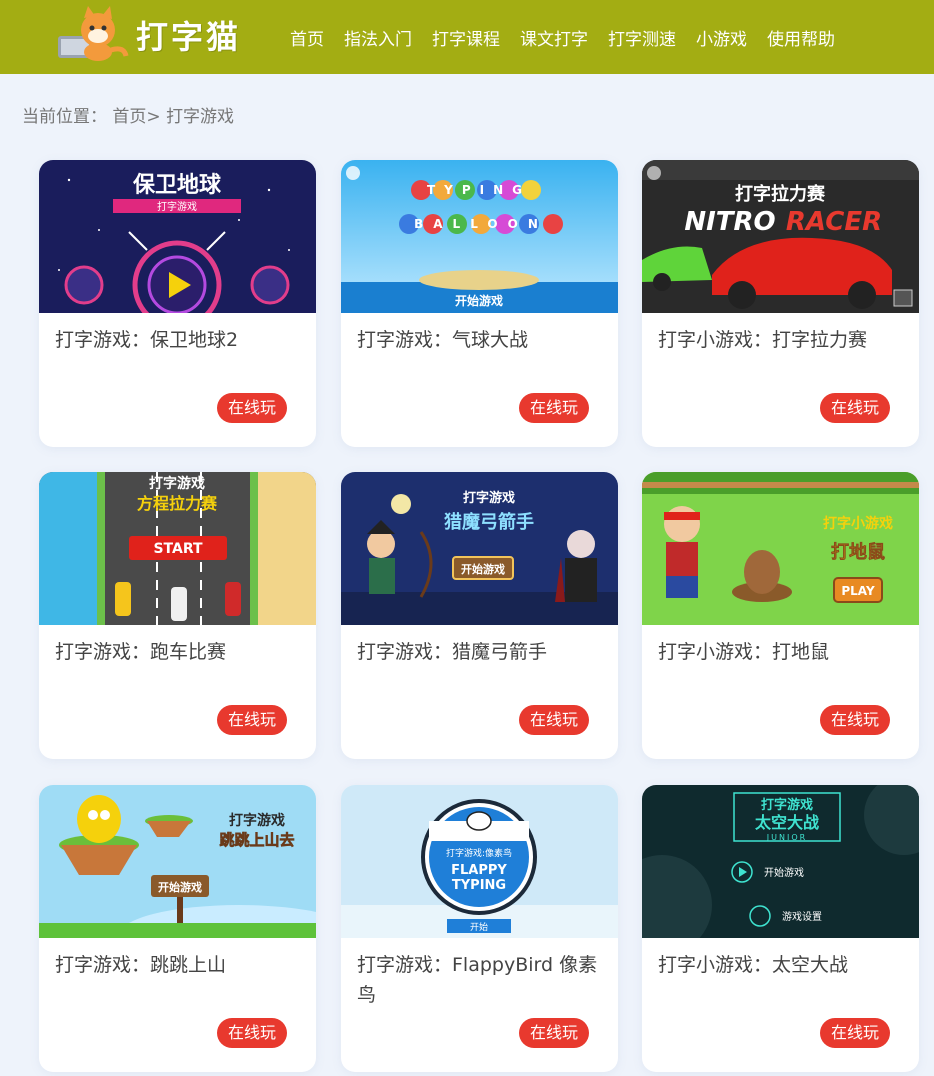  Describe the element at coordinates (479, 861) in the screenshot. I see `game-thumbnail: 打字游戏:像素鸟 FLAPPY TYPING 开始` at that location.